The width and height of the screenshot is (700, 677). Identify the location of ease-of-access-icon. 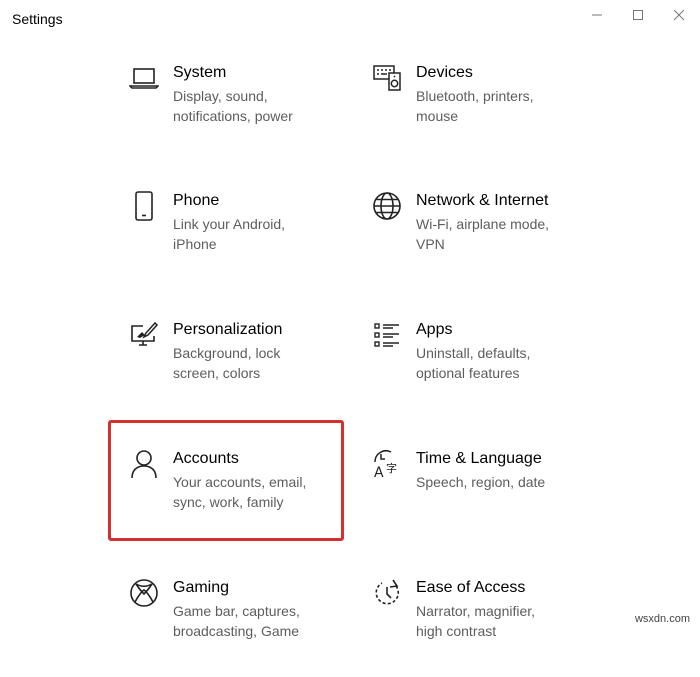
(387, 593).